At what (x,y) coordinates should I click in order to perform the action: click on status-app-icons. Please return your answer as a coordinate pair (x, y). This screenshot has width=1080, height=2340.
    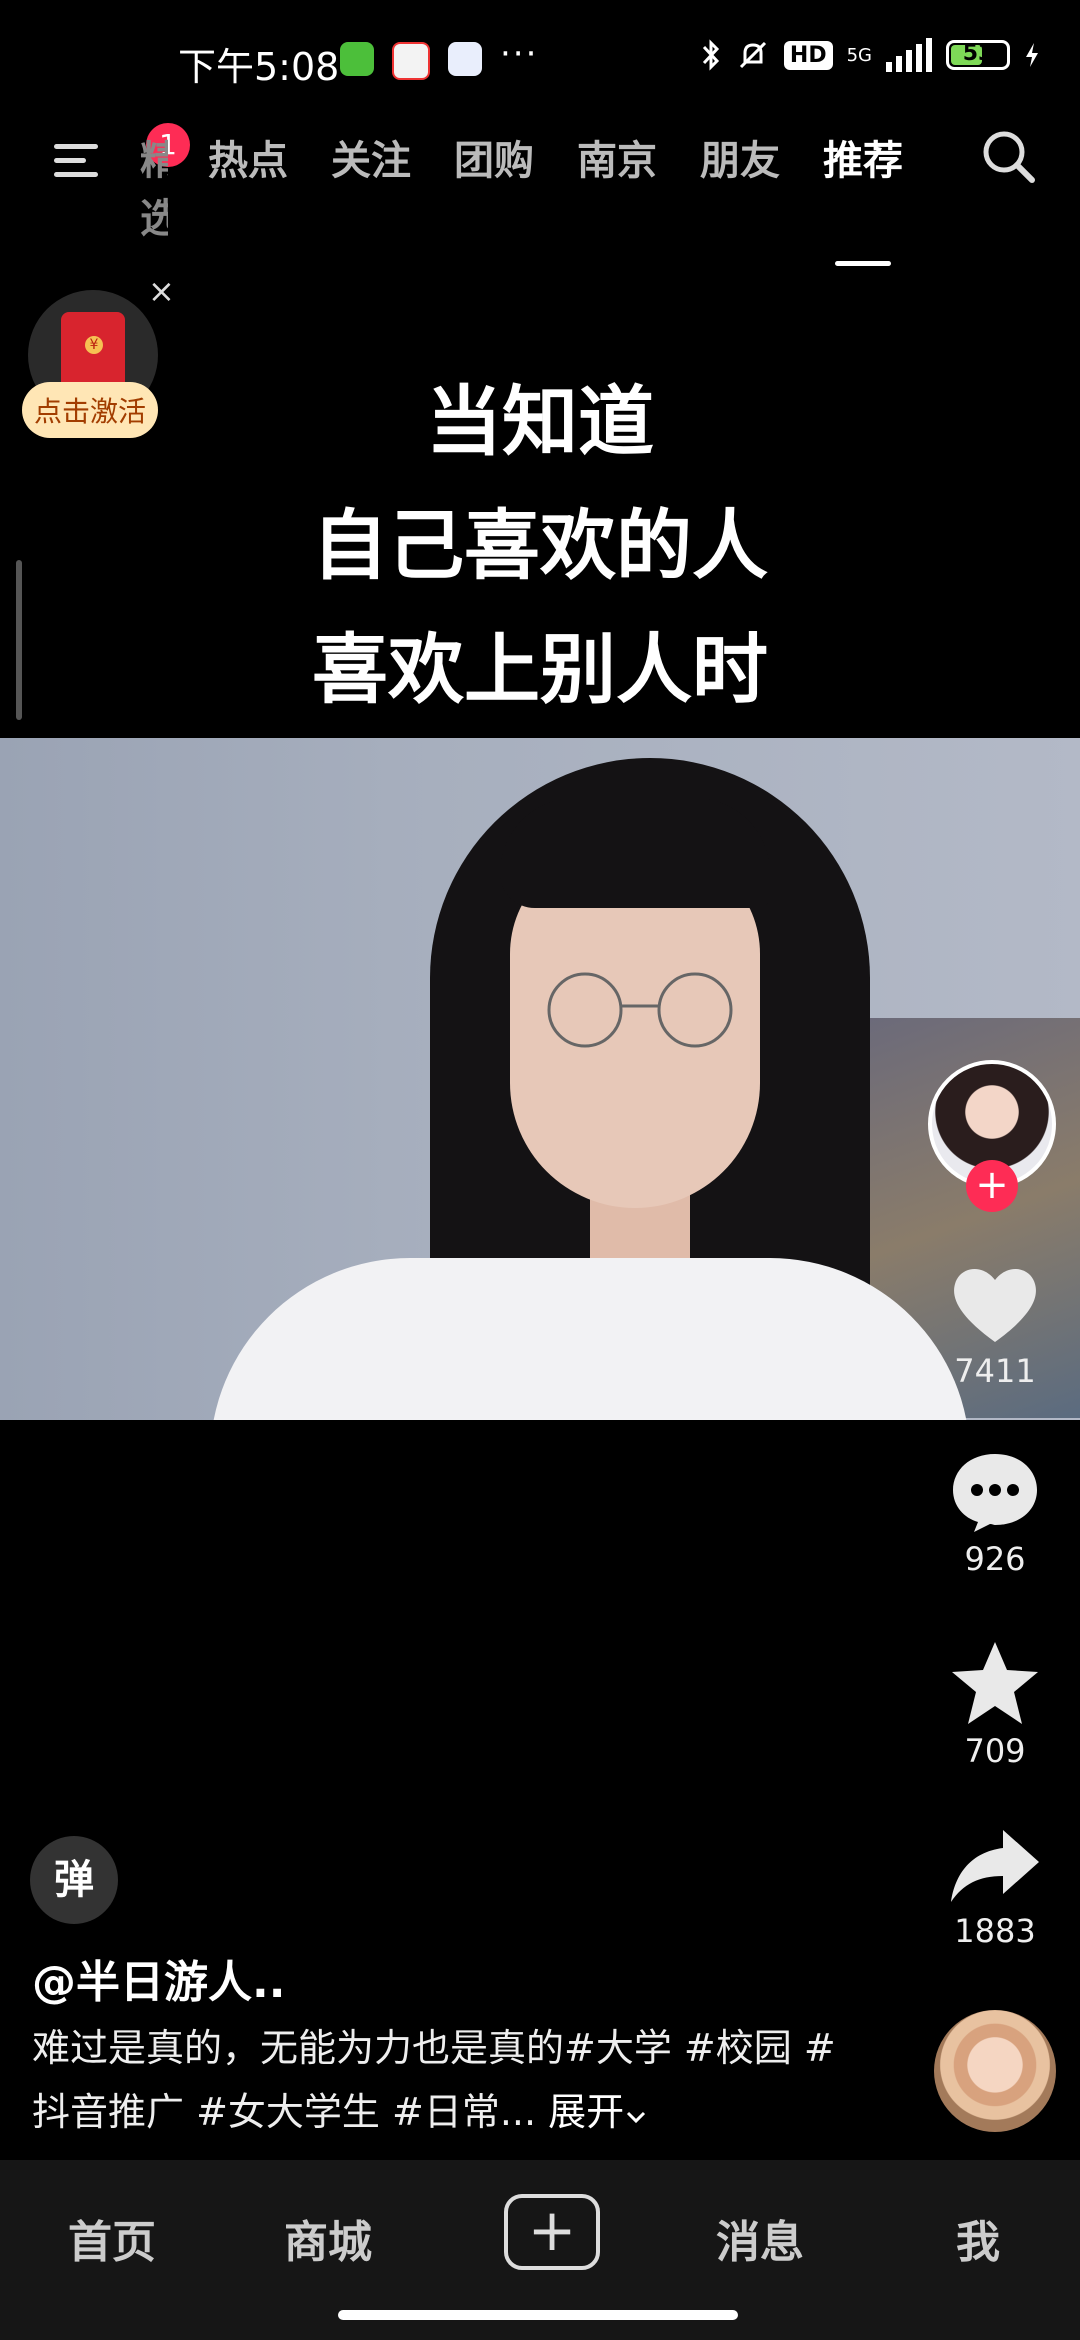
    Looking at the image, I should click on (411, 61).